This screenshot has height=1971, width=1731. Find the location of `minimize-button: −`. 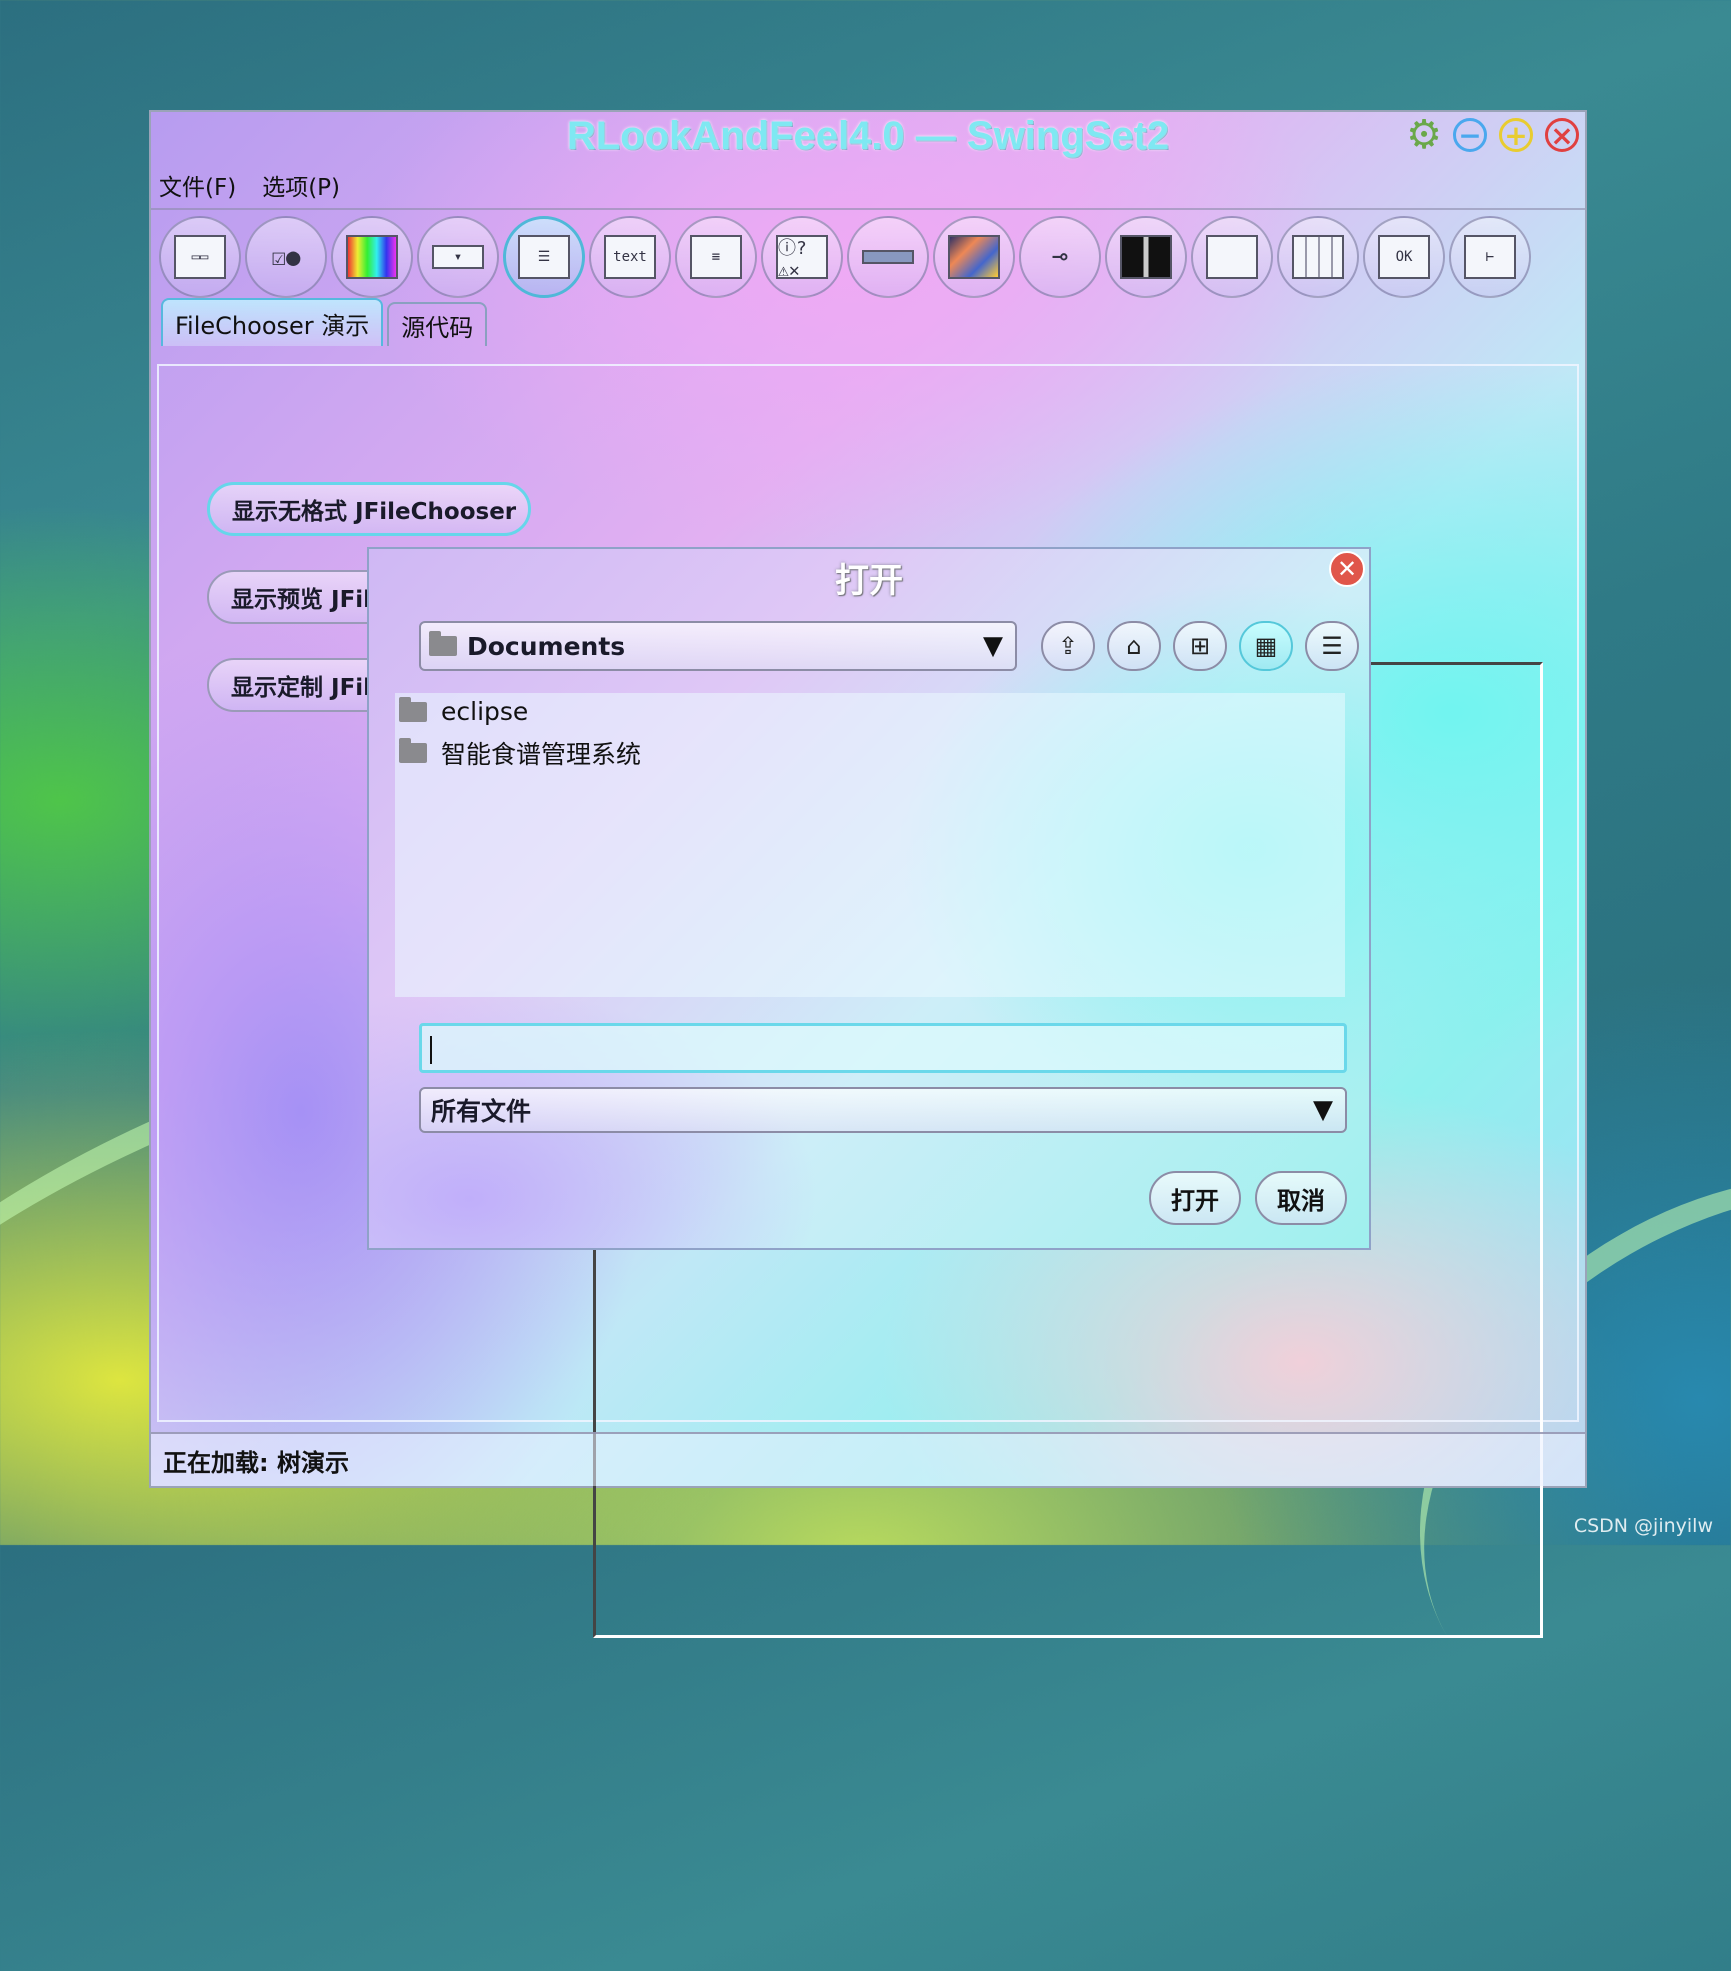

minimize-button: − is located at coordinates (1470, 135).